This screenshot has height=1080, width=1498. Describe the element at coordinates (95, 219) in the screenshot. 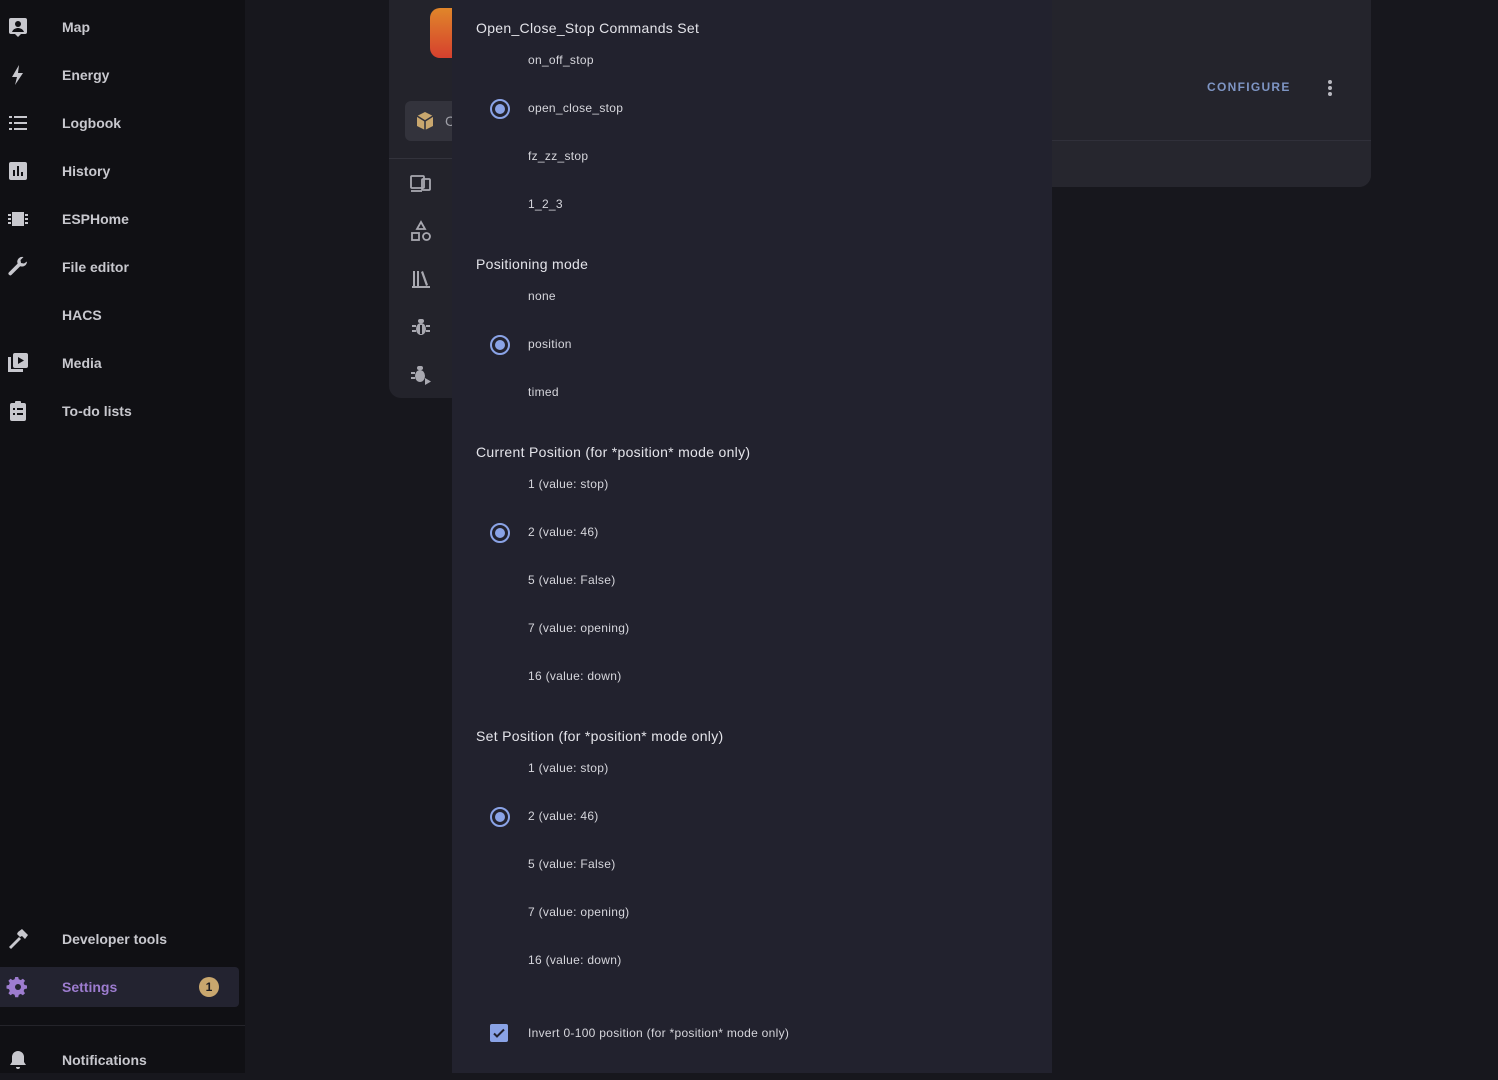

I see `sidebar-item-label: ESPHome` at that location.